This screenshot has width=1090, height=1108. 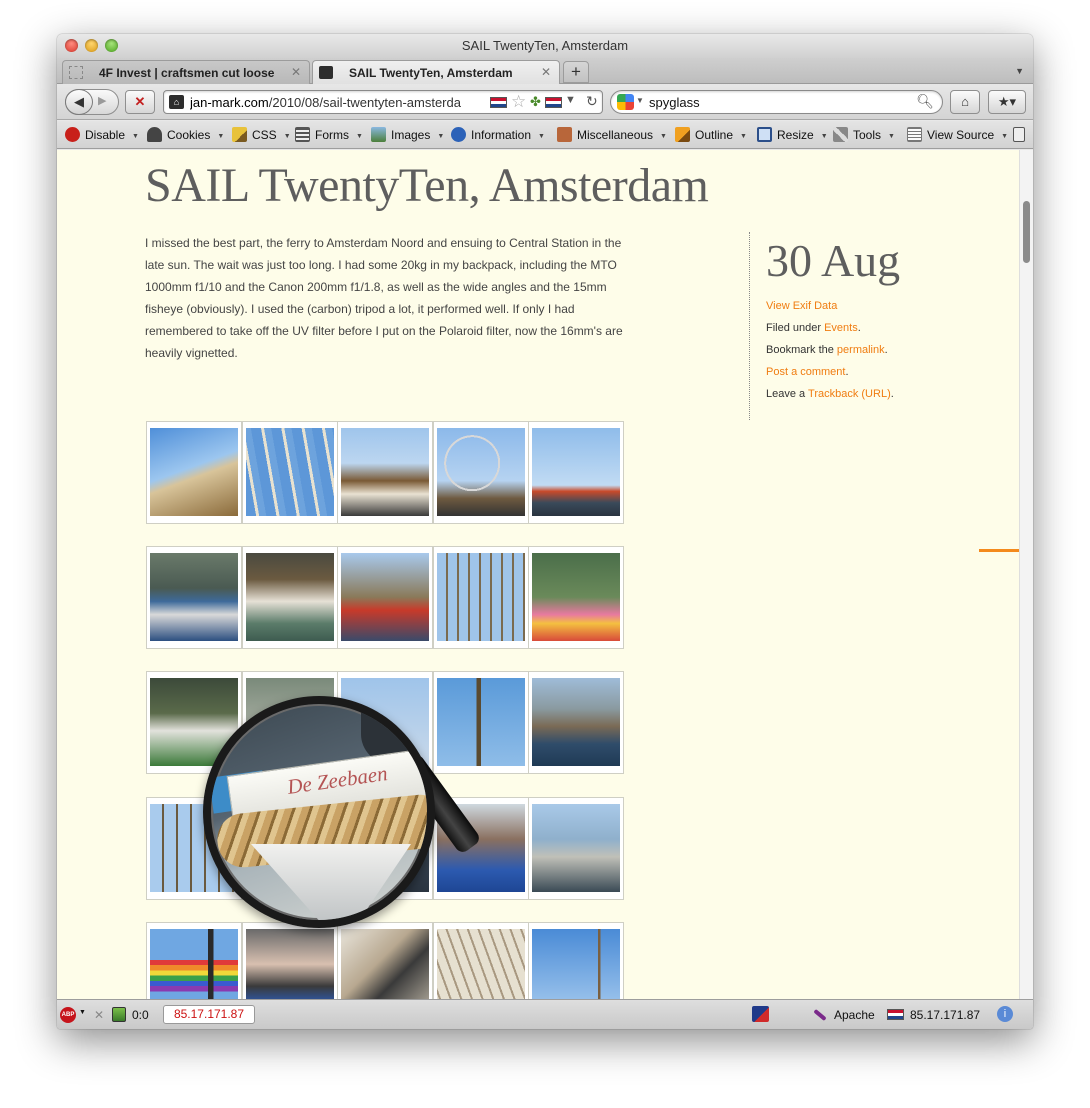 I want to click on post-title: SAIL TwentyTen, Amsterdam, so click(x=427, y=185).